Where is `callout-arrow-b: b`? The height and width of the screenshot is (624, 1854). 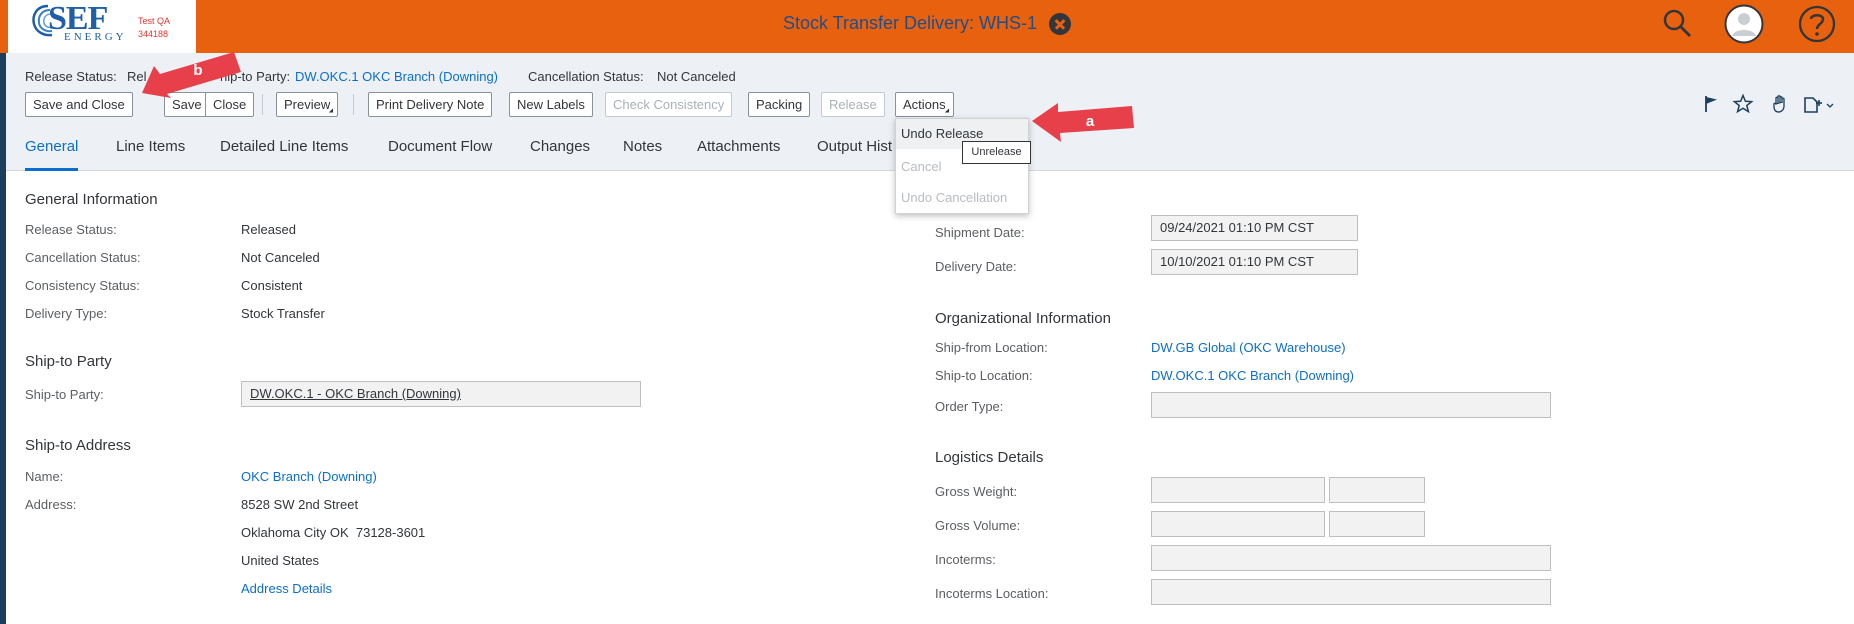
callout-arrow-b: b is located at coordinates (191, 75).